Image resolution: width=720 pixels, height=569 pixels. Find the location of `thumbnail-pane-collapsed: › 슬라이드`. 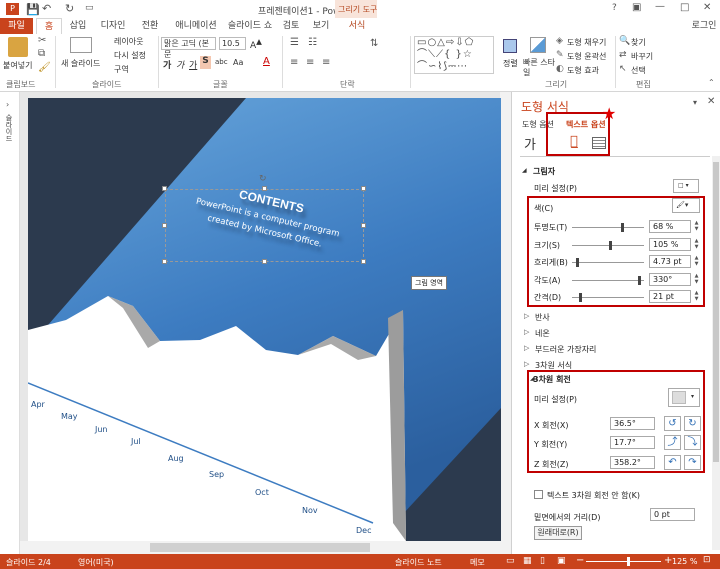

thumbnail-pane-collapsed: › 슬라이드 is located at coordinates (10, 323).